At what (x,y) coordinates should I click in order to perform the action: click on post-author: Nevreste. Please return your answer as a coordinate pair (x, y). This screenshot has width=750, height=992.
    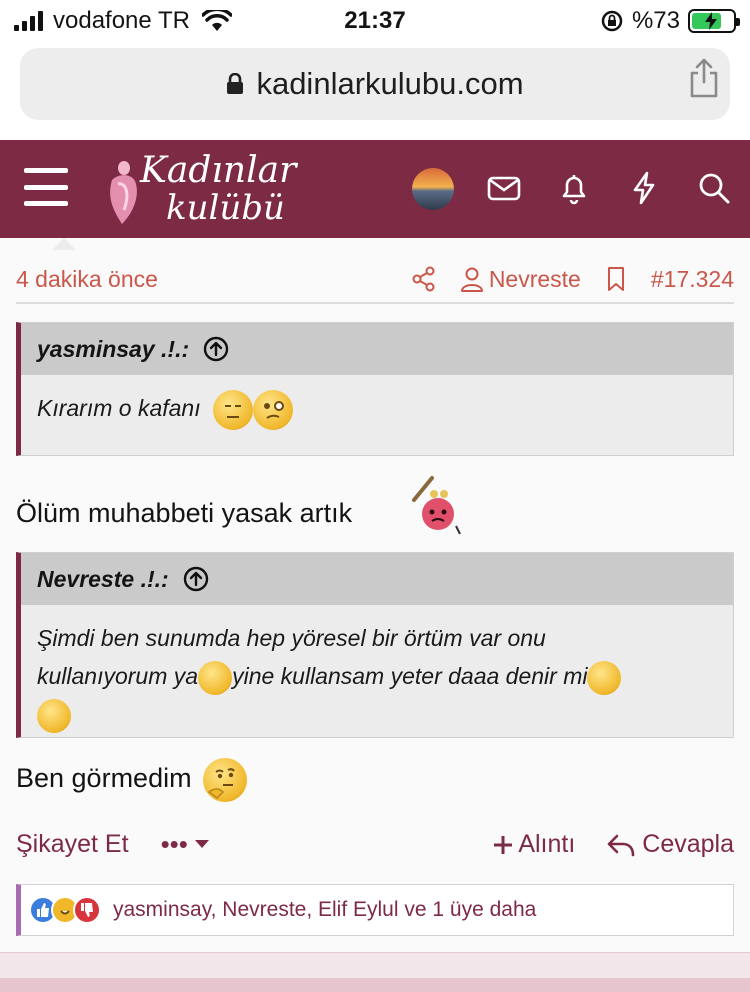
    Looking at the image, I should click on (520, 279).